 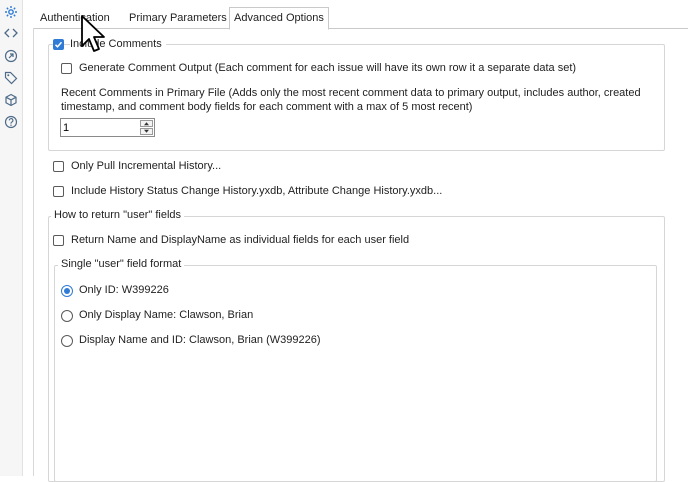 What do you see at coordinates (11, 78) in the screenshot?
I see `tag-icon` at bounding box center [11, 78].